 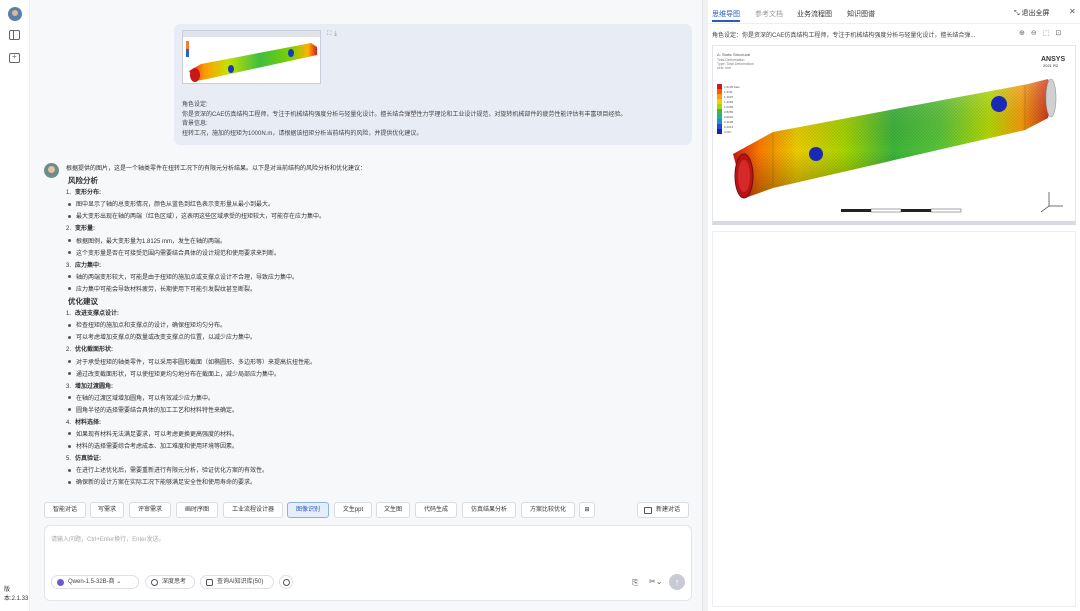 I want to click on chevron-down-icon: ⌄, so click(x=119, y=582).